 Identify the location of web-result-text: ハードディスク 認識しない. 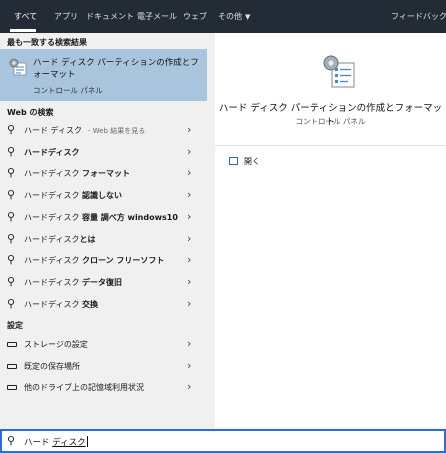
(76, 195).